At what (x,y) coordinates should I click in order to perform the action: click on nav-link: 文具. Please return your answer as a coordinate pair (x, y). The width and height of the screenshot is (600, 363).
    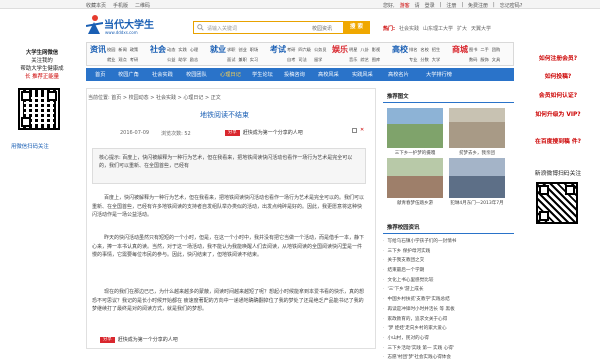
    Looking at the image, I should click on (496, 61).